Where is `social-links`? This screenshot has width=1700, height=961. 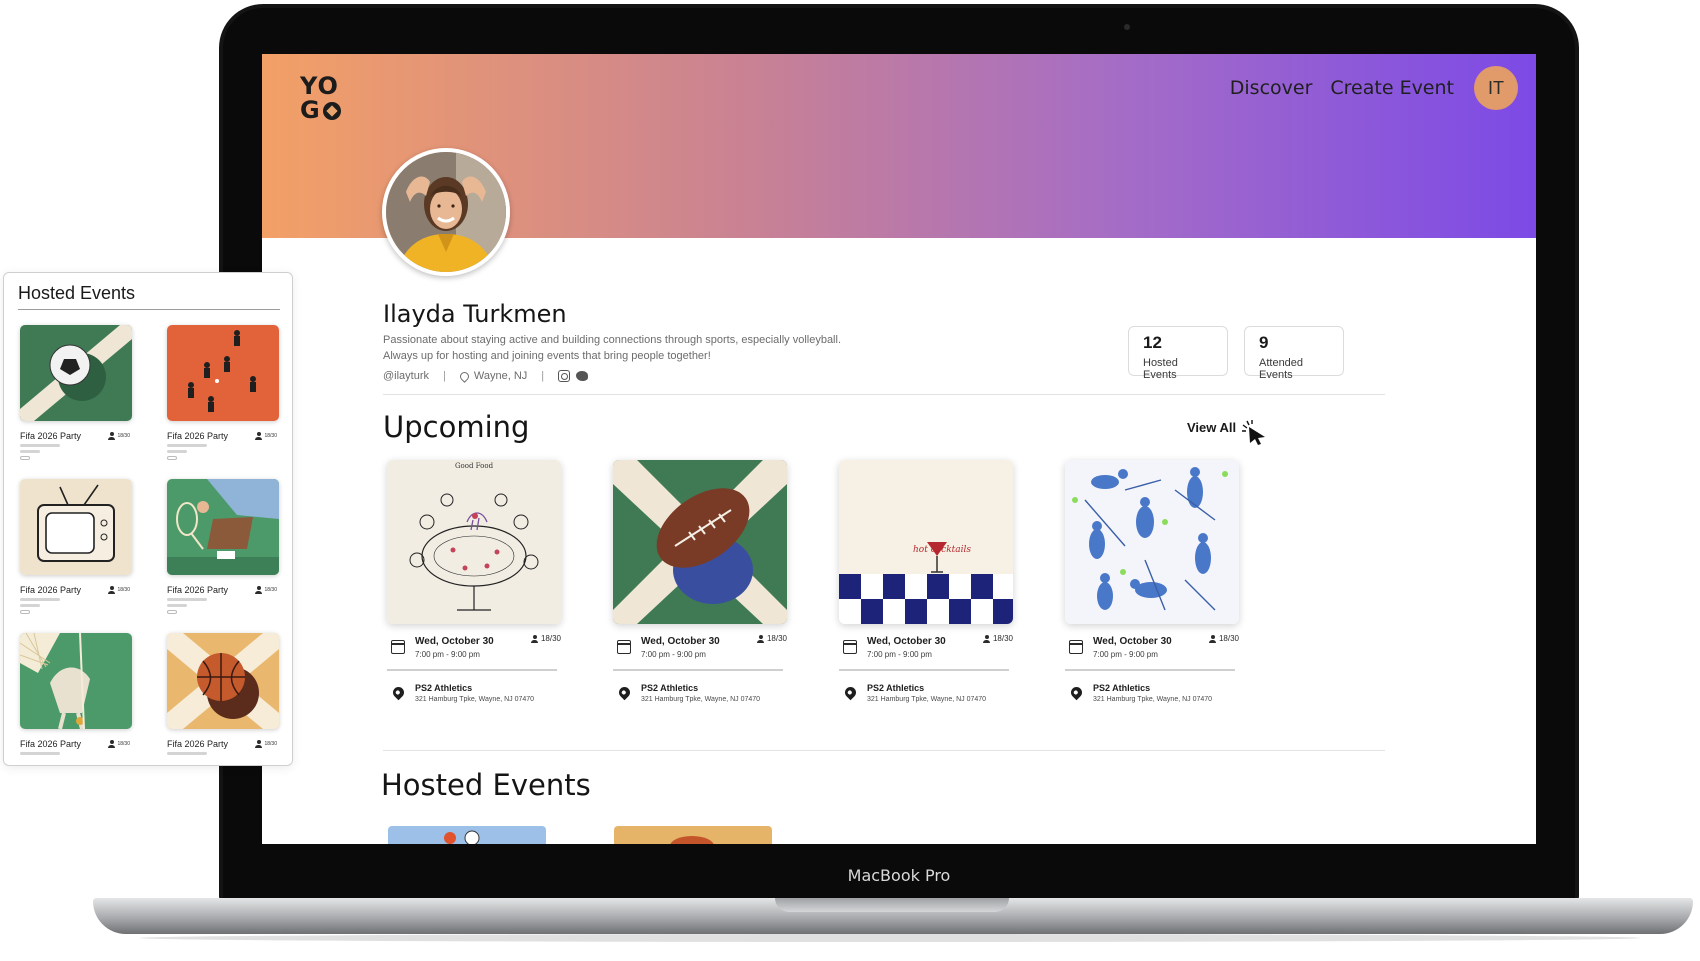
social-links is located at coordinates (573, 376).